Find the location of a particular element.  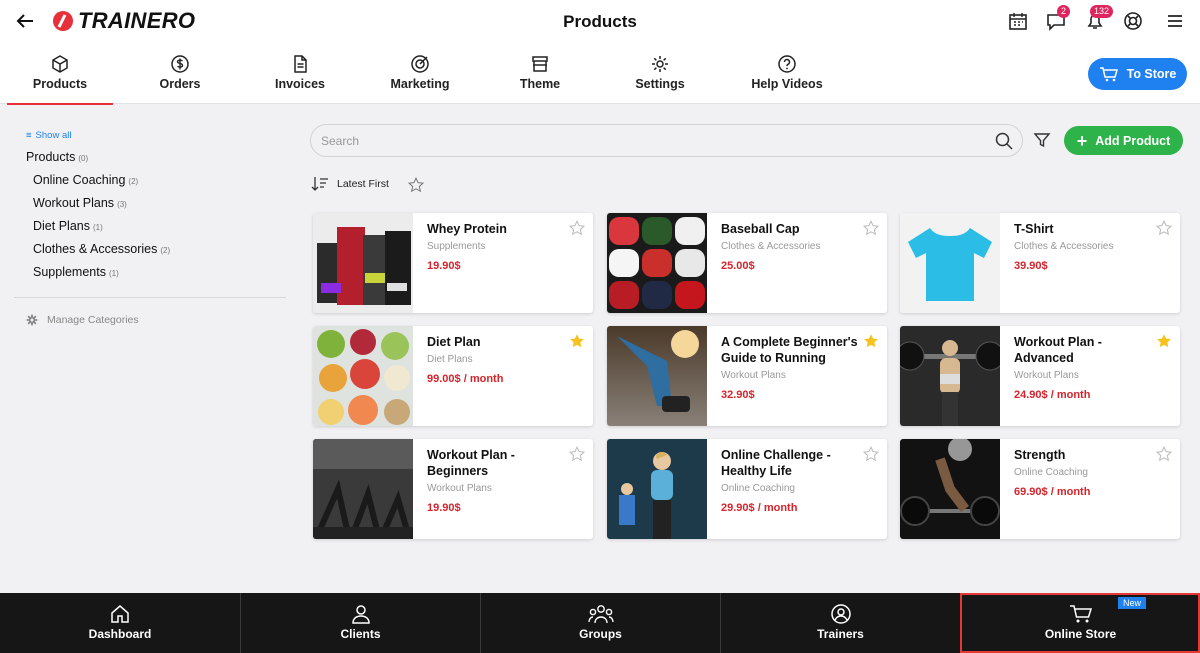

category-diet-plans: Diet Plans (1) is located at coordinates (159, 226).